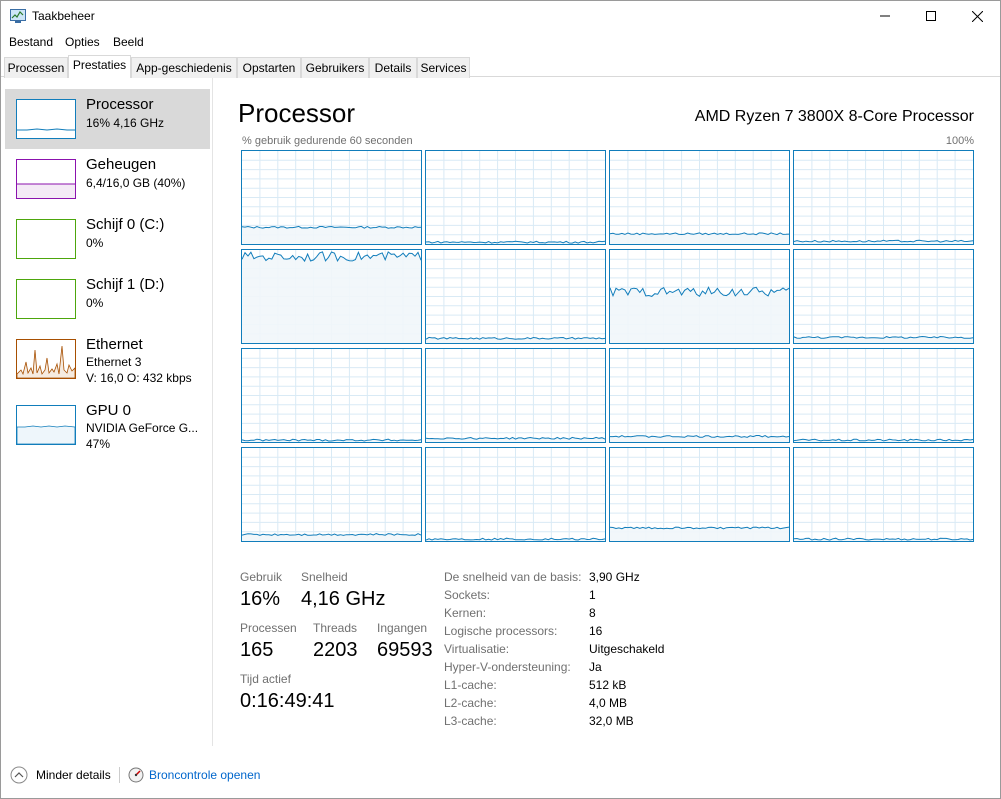  What do you see at coordinates (125, 123) in the screenshot?
I see `sidebar-item-value: 16% 4,16 GHz` at bounding box center [125, 123].